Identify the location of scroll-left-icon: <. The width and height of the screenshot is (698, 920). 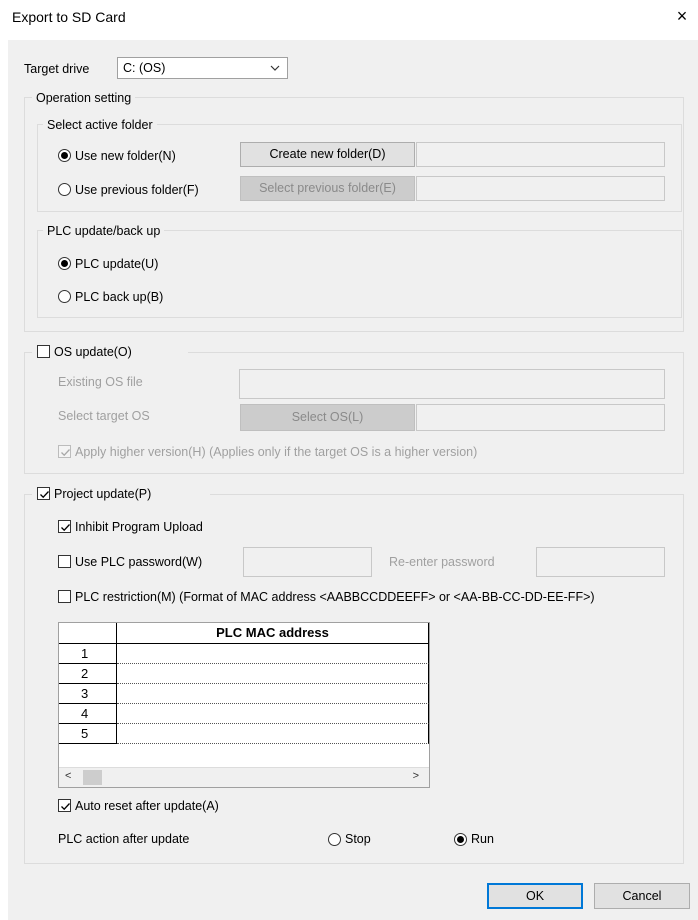
(68, 776).